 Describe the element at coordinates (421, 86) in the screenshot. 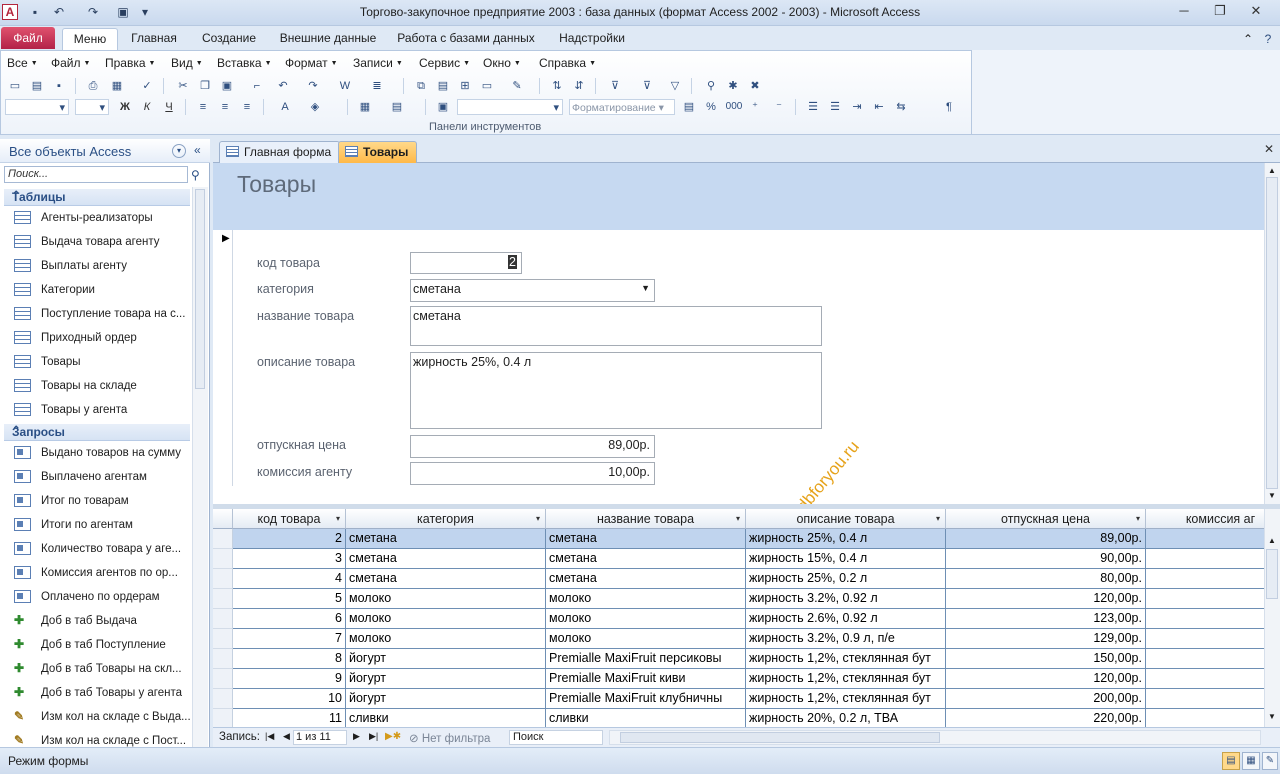

I see `relationships-icon: ⧉` at that location.